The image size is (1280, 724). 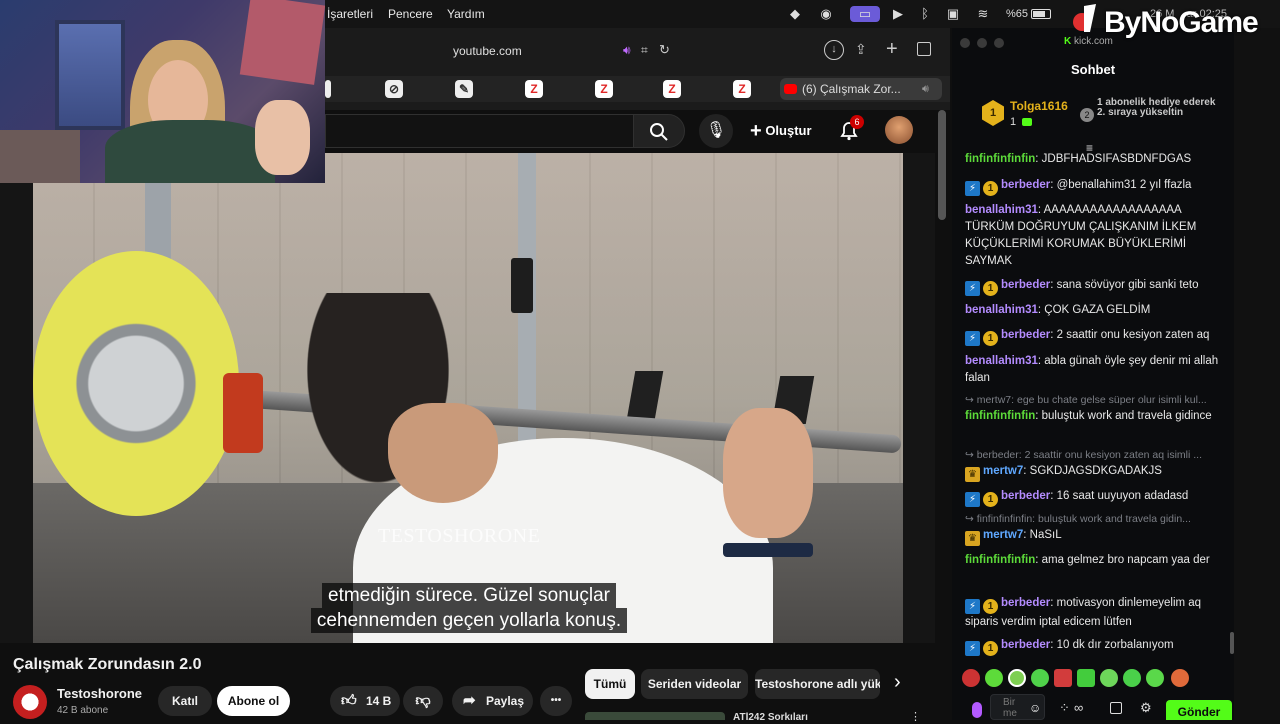 What do you see at coordinates (556, 701) in the screenshot?
I see `more-actions-button: •••` at bounding box center [556, 701].